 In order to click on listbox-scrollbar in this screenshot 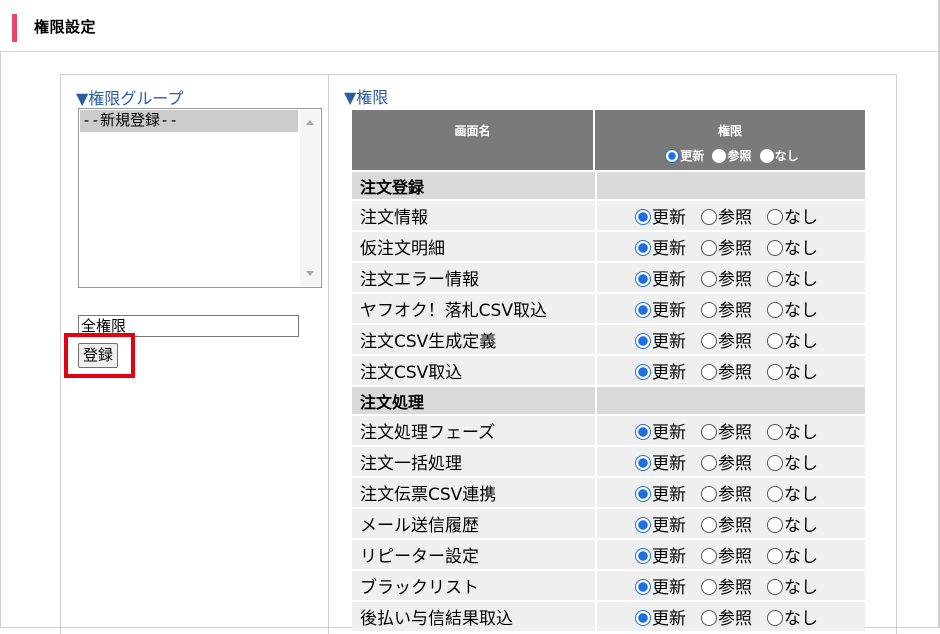, I will do `click(310, 198)`.